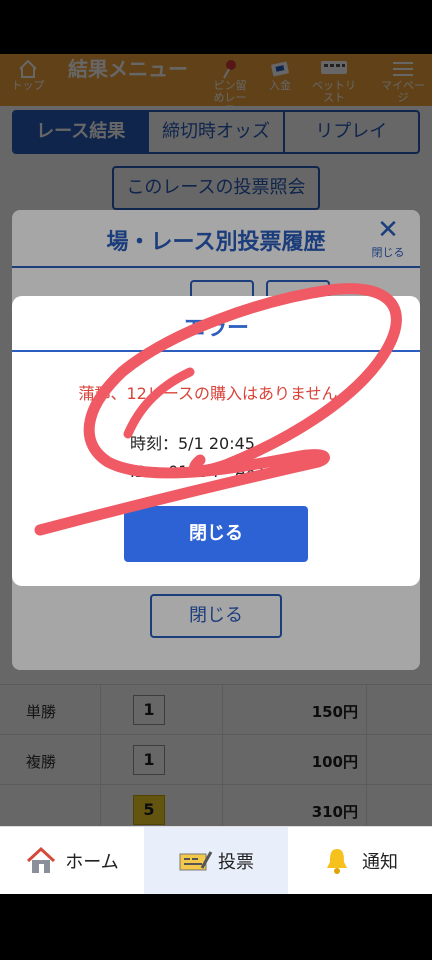  I want to click on nav-notice: 通知, so click(360, 860).